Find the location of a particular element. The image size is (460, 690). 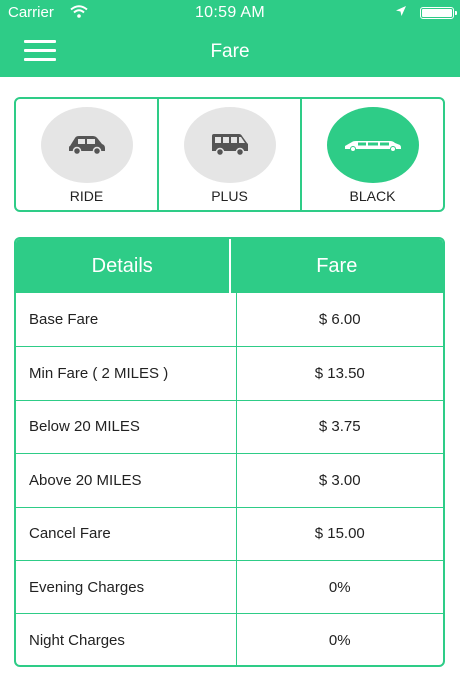

clock: 10:59 AM is located at coordinates (229, 12).